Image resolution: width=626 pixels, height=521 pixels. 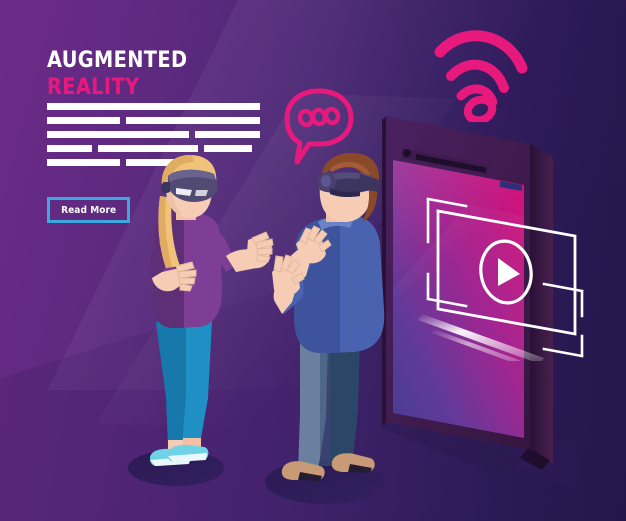 What do you see at coordinates (328, 316) in the screenshot?
I see `man-vr-user` at bounding box center [328, 316].